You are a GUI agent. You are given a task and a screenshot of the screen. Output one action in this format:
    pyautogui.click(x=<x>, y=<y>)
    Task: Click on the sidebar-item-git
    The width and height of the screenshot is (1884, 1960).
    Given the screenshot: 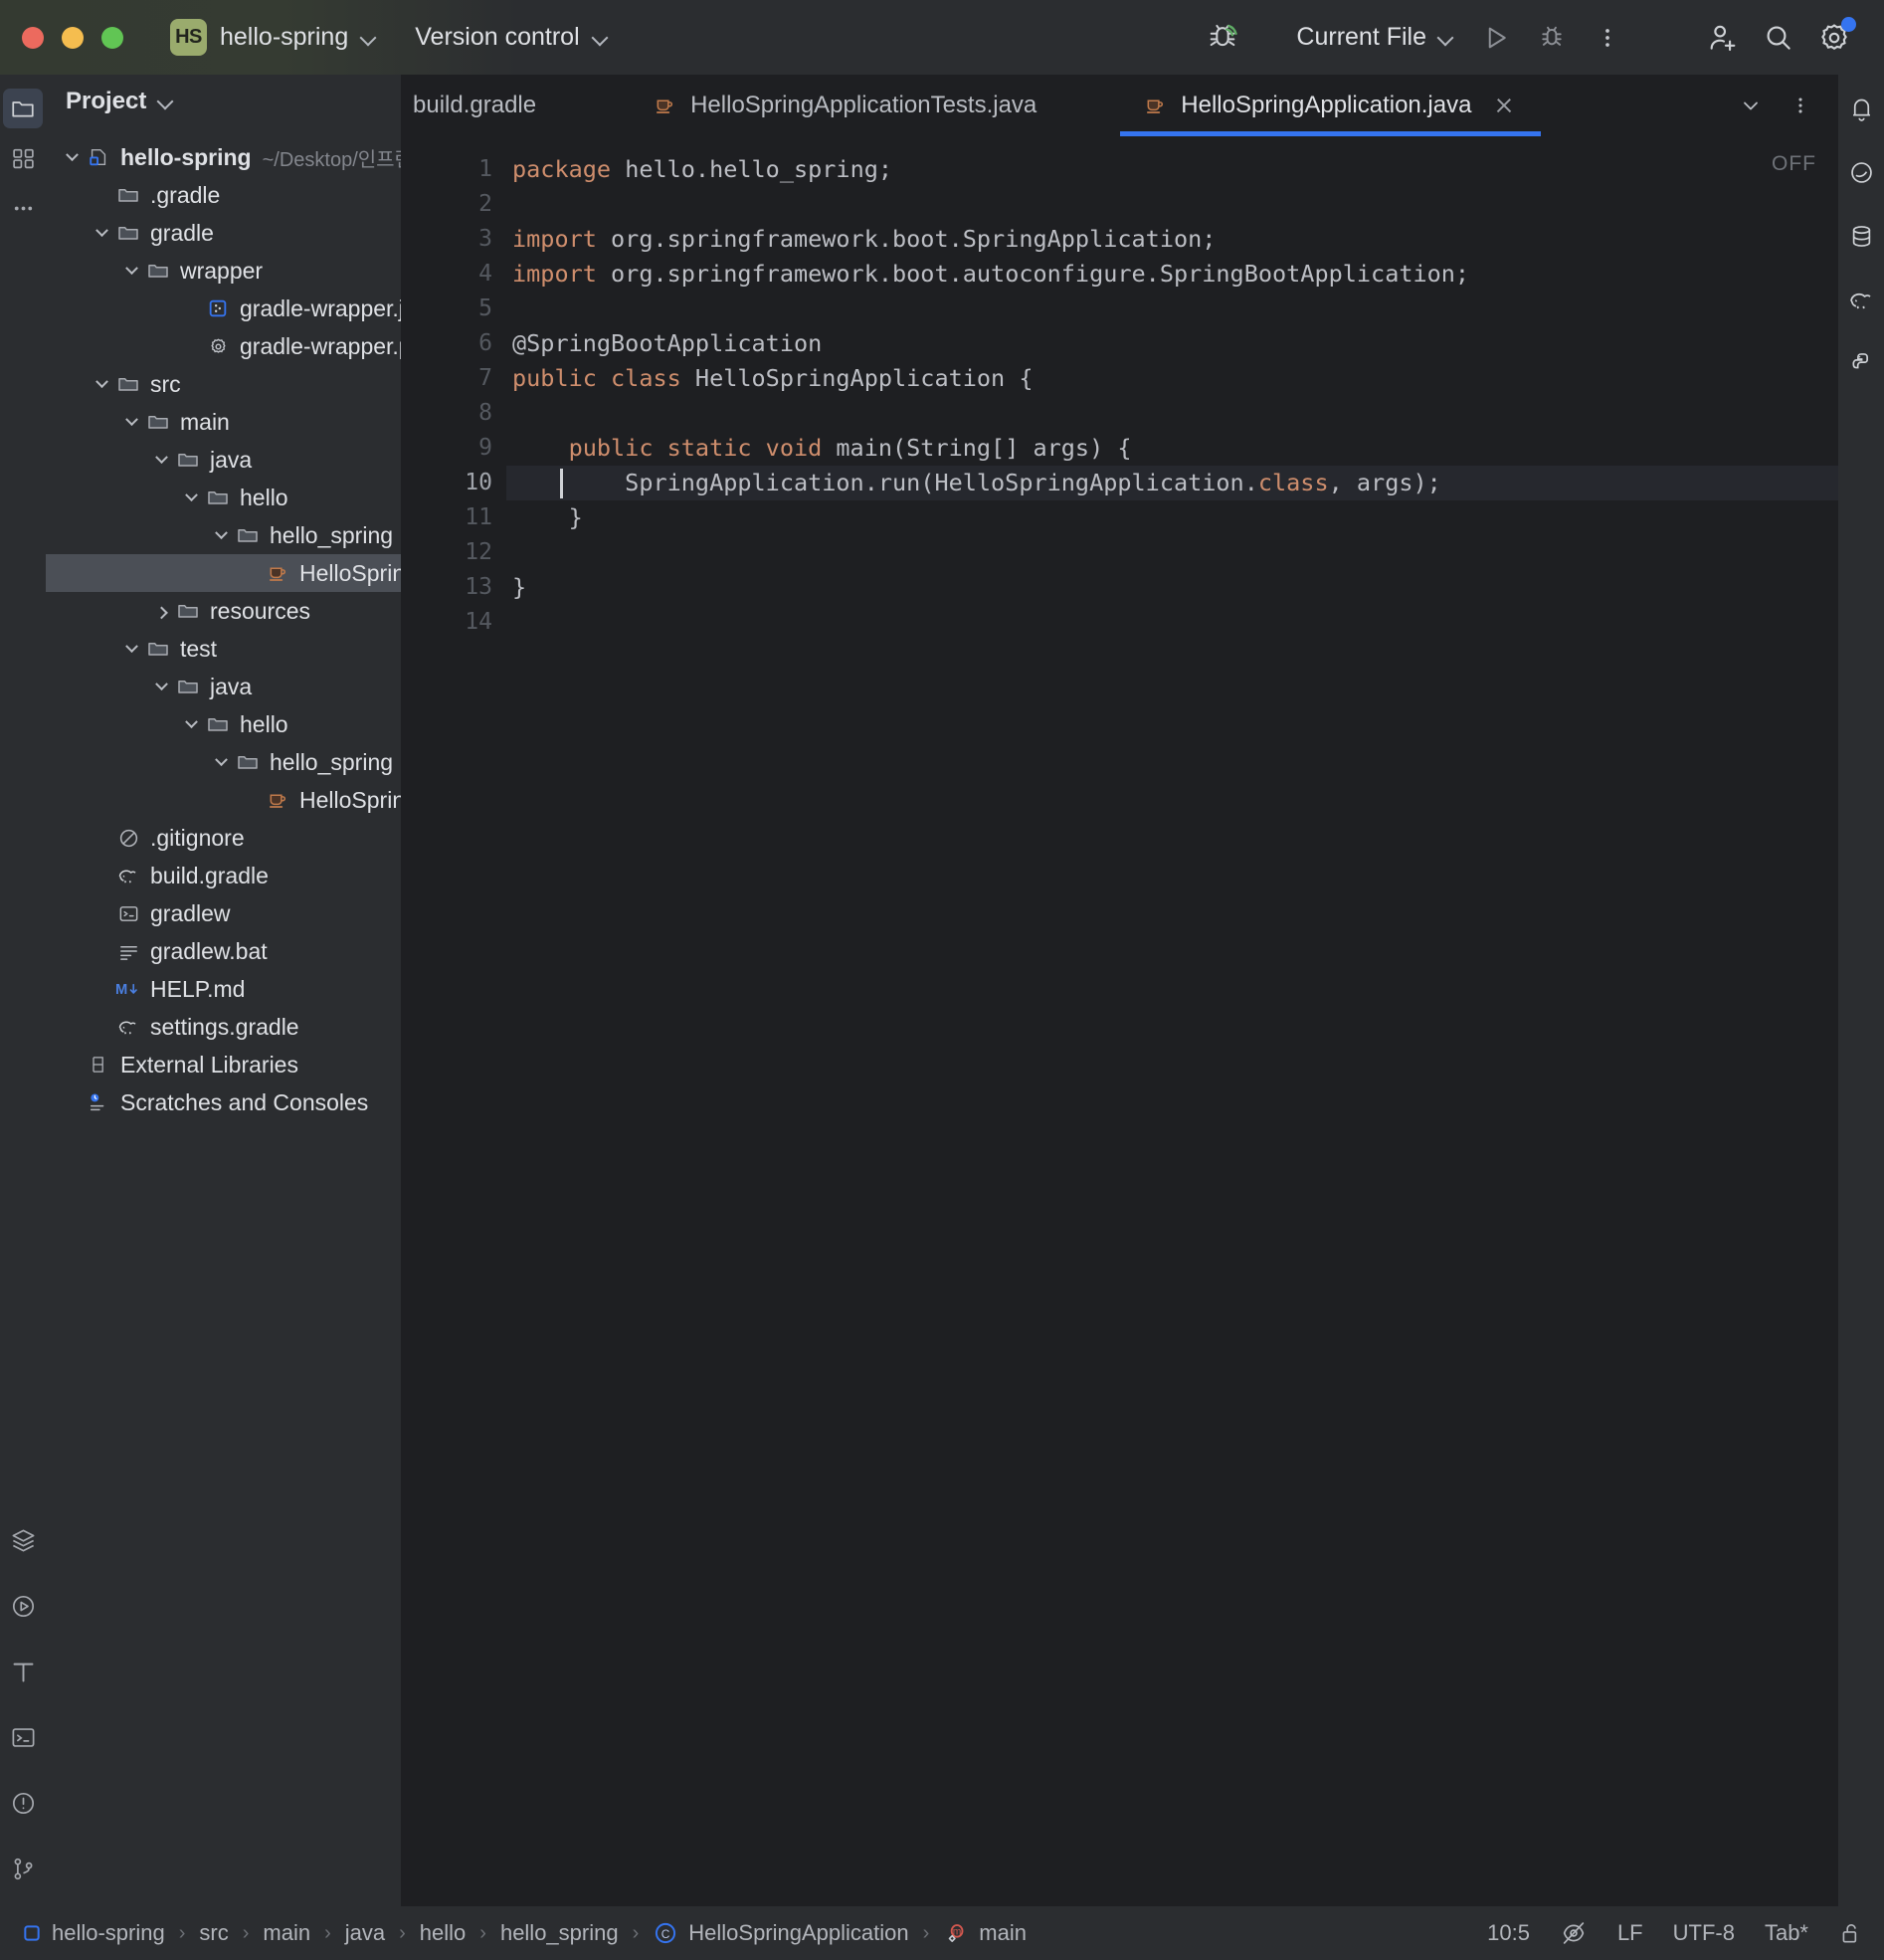 What is the action you would take?
    pyautogui.click(x=23, y=1868)
    